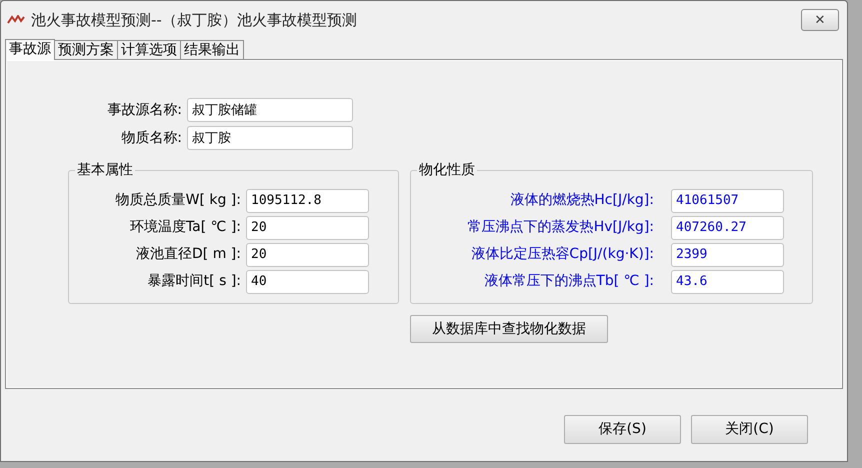  I want to click on lookup-database-button: 从数据库中查找物化数据, so click(509, 329).